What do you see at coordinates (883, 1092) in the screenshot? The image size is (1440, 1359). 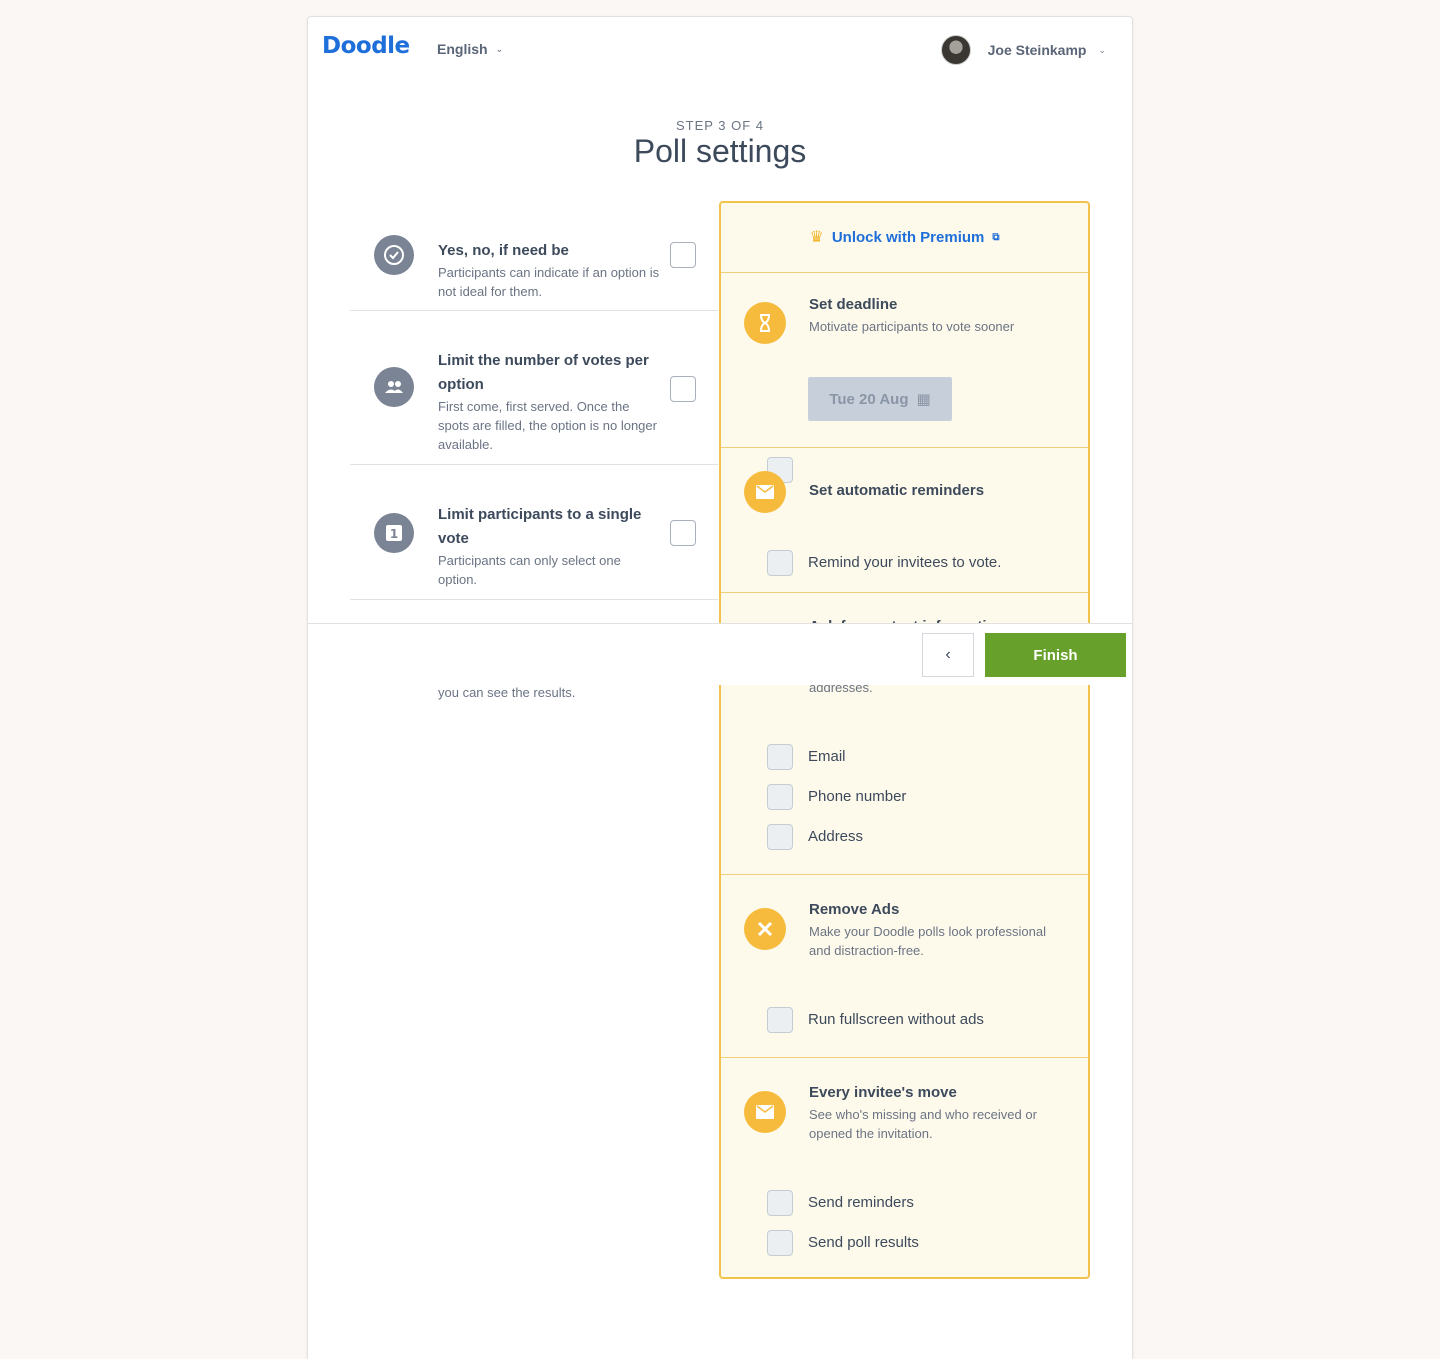 I see `premium-title: Every invitee's move` at bounding box center [883, 1092].